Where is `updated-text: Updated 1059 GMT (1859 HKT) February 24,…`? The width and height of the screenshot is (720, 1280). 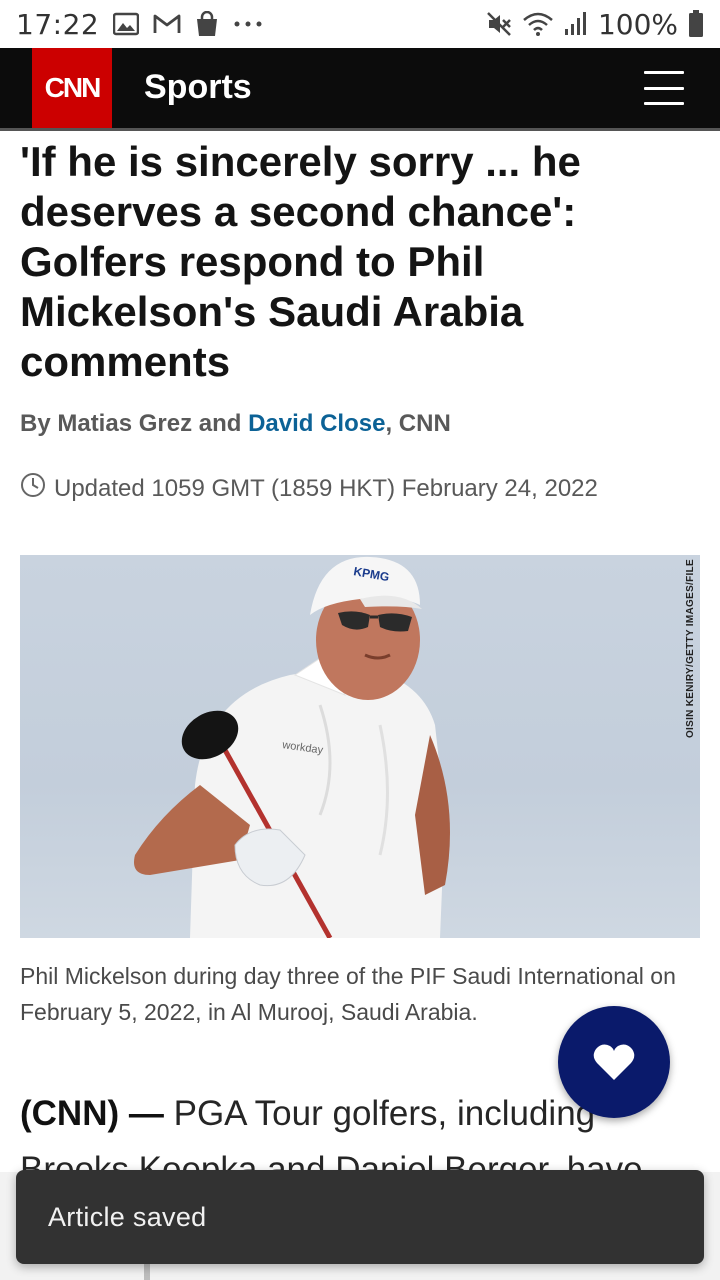
updated-text: Updated 1059 GMT (1859 HKT) February 24,… is located at coordinates (326, 488).